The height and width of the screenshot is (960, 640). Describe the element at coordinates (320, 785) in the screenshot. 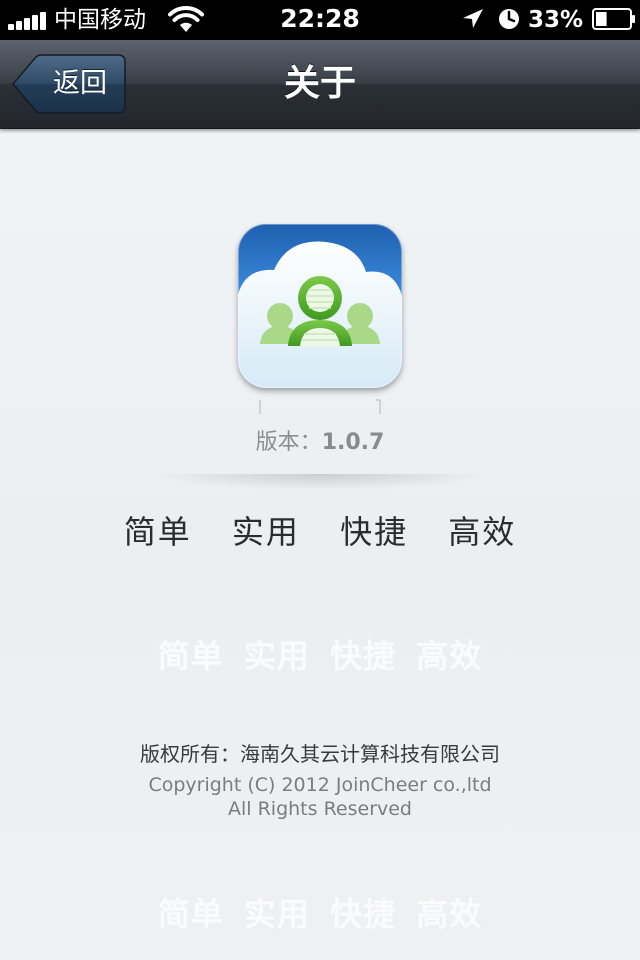

I see `copyright-english: Copyright (C) 2012 JoinCheer co.,ltd` at that location.